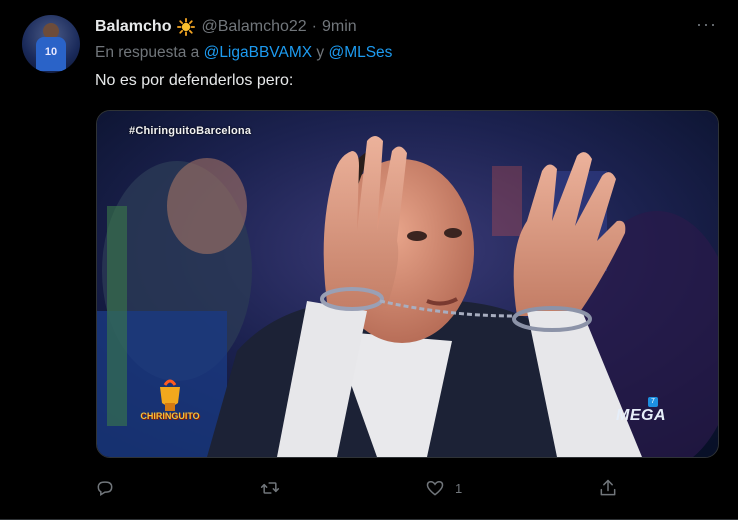  Describe the element at coordinates (147, 52) in the screenshot. I see `reply-prefix: En respuesta a` at that location.